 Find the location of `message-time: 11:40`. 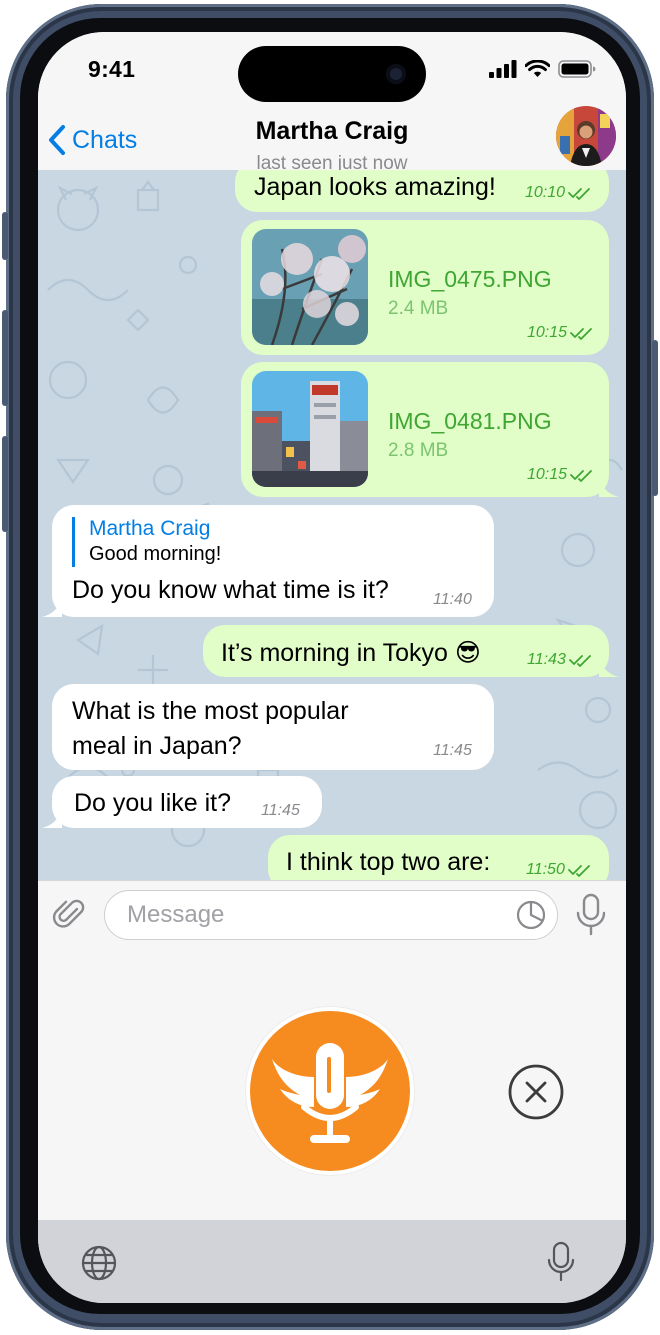

message-time: 11:40 is located at coordinates (452, 599).